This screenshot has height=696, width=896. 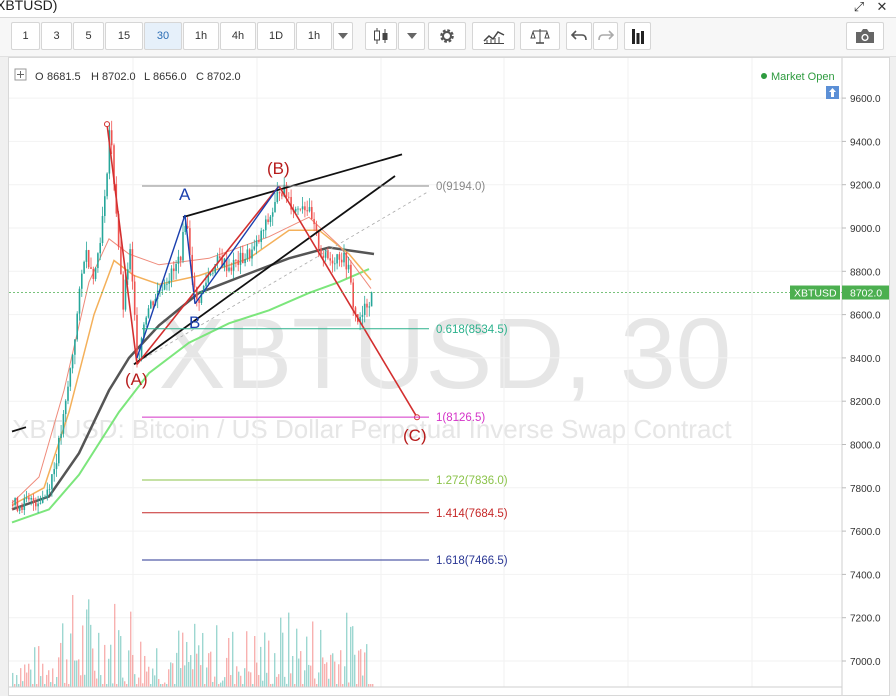 I want to click on close-icon: ✕, so click(x=882, y=7).